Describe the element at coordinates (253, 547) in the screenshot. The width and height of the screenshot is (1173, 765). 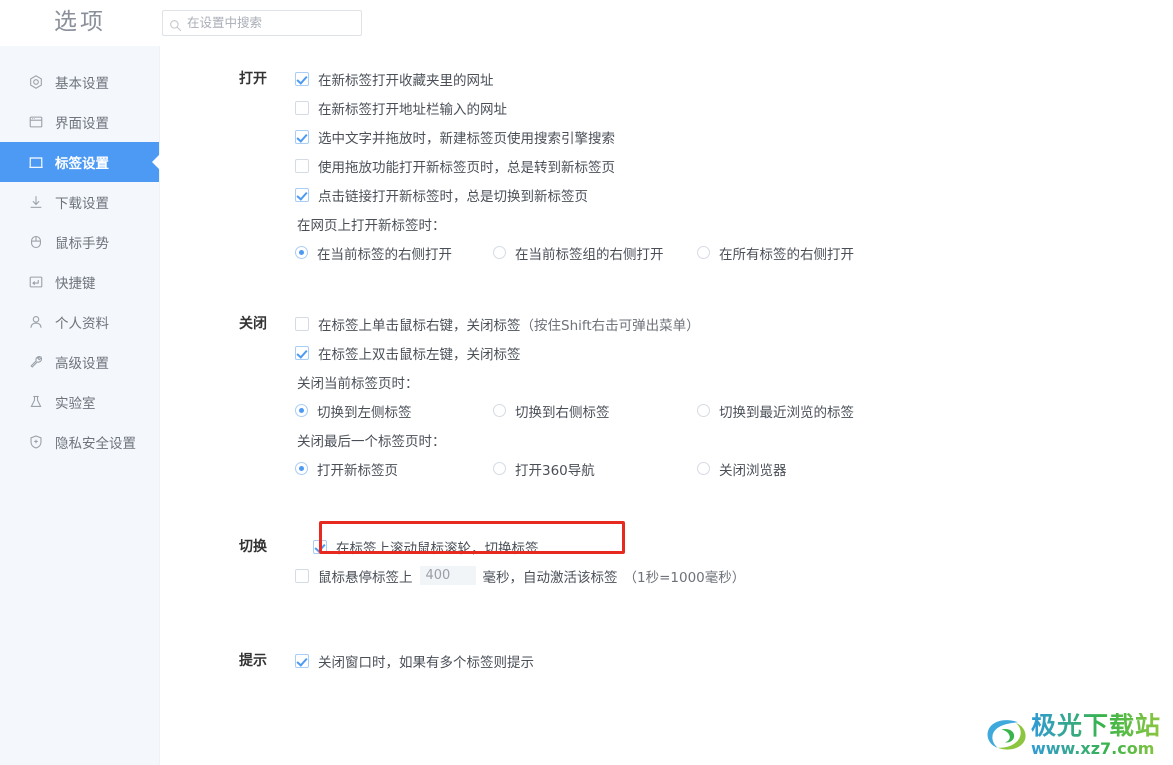
I see `section-label-switch: 切换` at that location.